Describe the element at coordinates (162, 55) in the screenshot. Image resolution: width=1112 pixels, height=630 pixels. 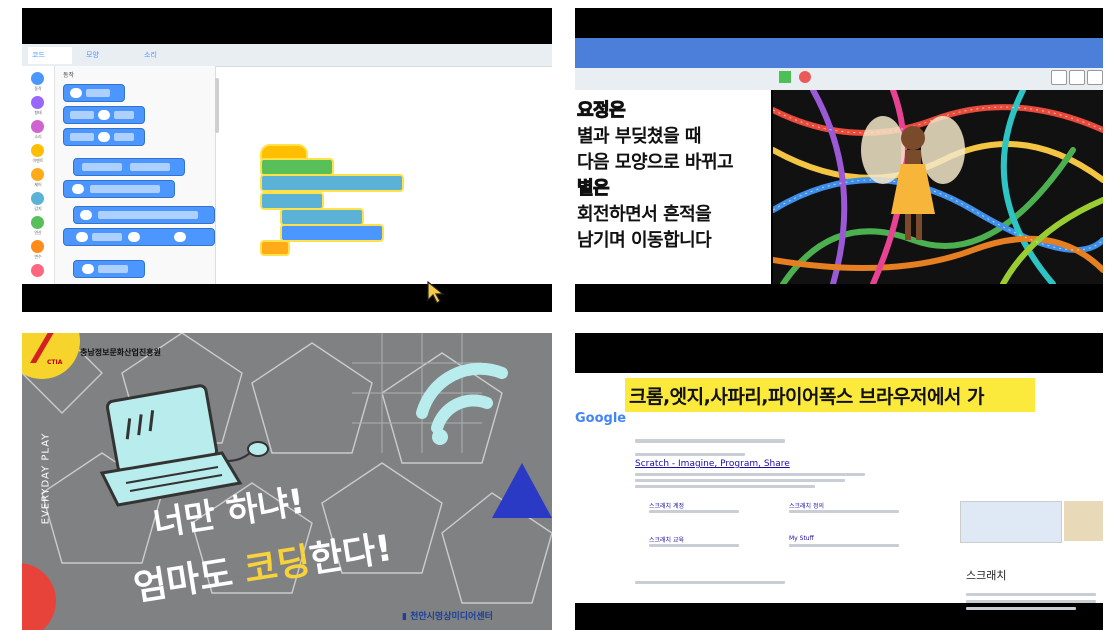
I see `tab-sounds: 소리` at that location.